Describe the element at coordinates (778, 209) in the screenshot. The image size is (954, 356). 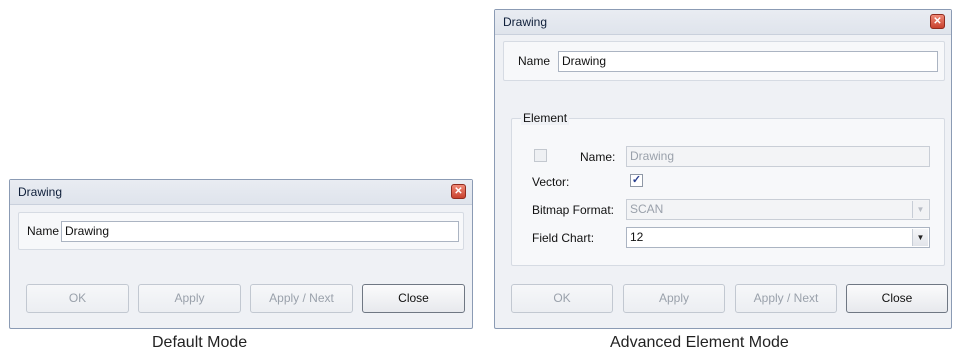
I see `bitmap-format-select: SCAN ▼` at that location.